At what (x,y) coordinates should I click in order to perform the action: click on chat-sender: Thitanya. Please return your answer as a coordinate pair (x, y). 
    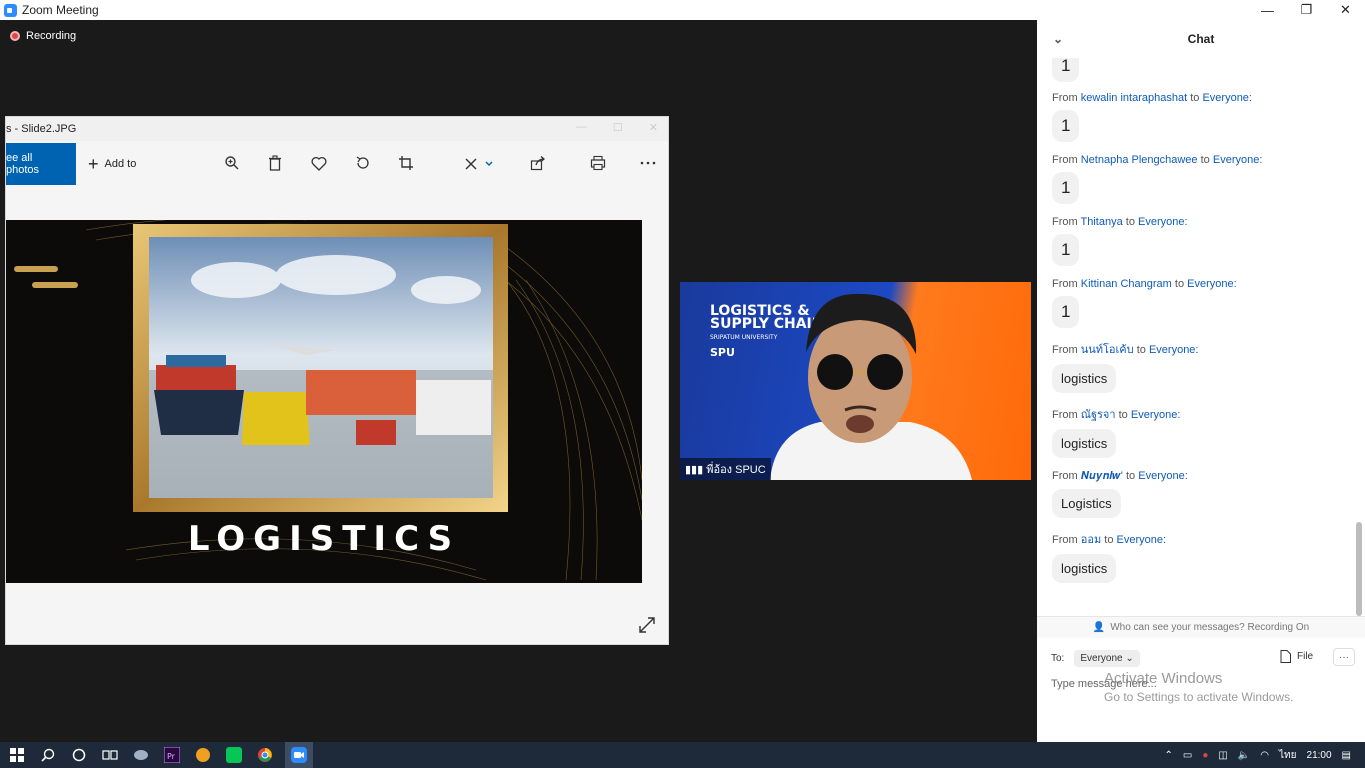
    Looking at the image, I should click on (1102, 222).